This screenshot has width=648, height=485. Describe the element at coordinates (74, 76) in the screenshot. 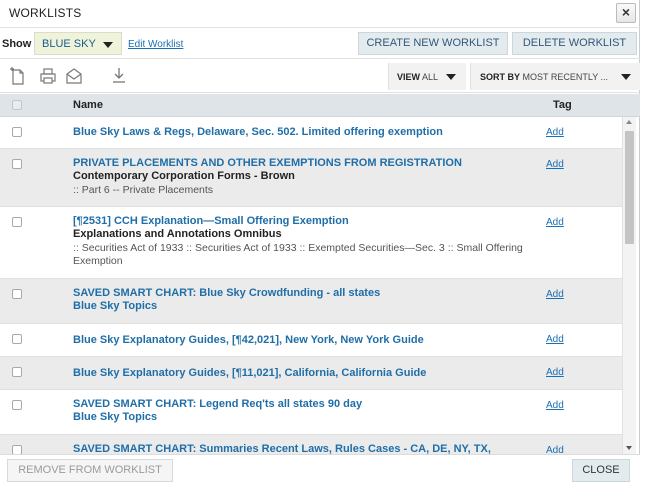

I see `email-icon` at that location.